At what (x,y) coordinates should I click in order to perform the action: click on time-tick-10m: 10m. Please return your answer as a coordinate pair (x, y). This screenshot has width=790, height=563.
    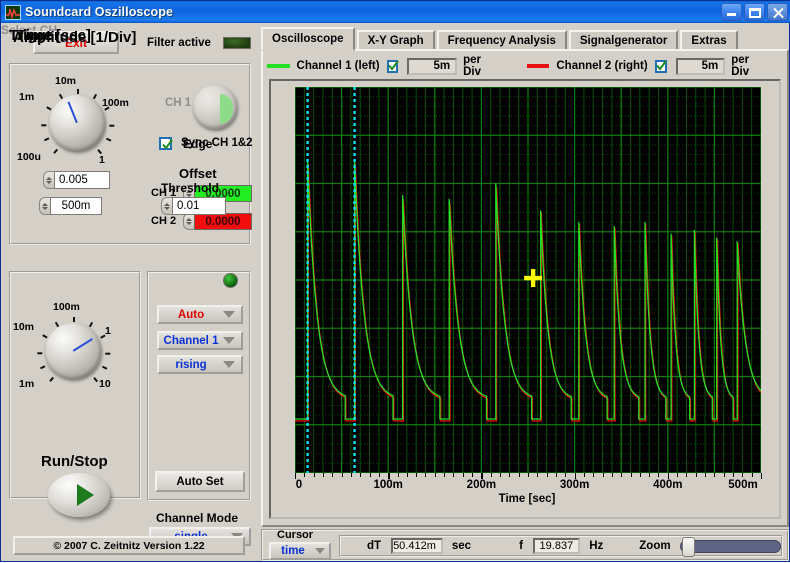
    Looking at the image, I should click on (24, 327).